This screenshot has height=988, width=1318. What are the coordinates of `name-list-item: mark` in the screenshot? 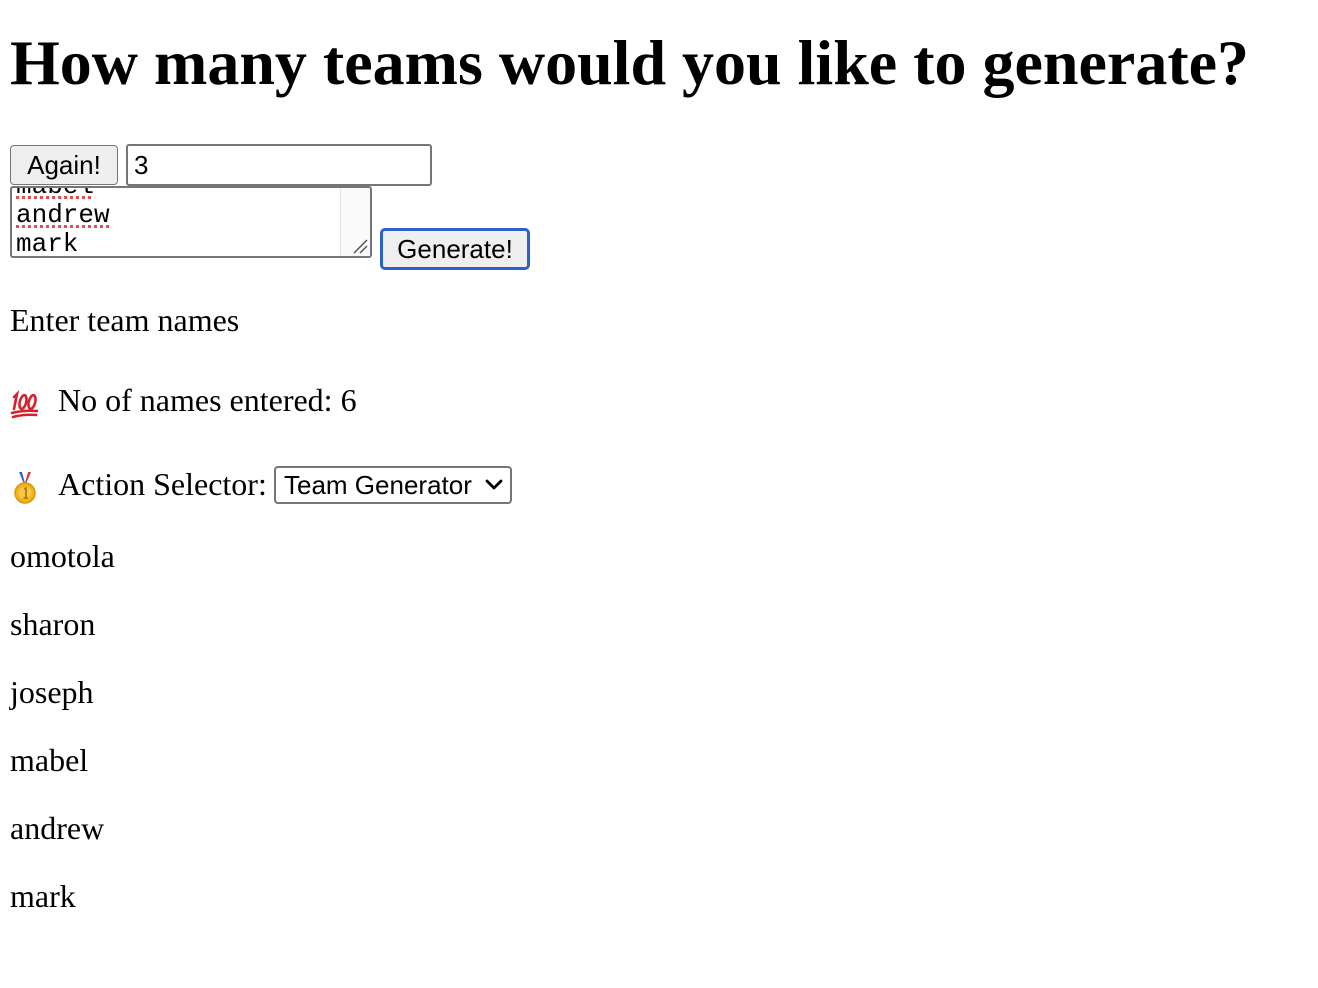 It's located at (43, 896).